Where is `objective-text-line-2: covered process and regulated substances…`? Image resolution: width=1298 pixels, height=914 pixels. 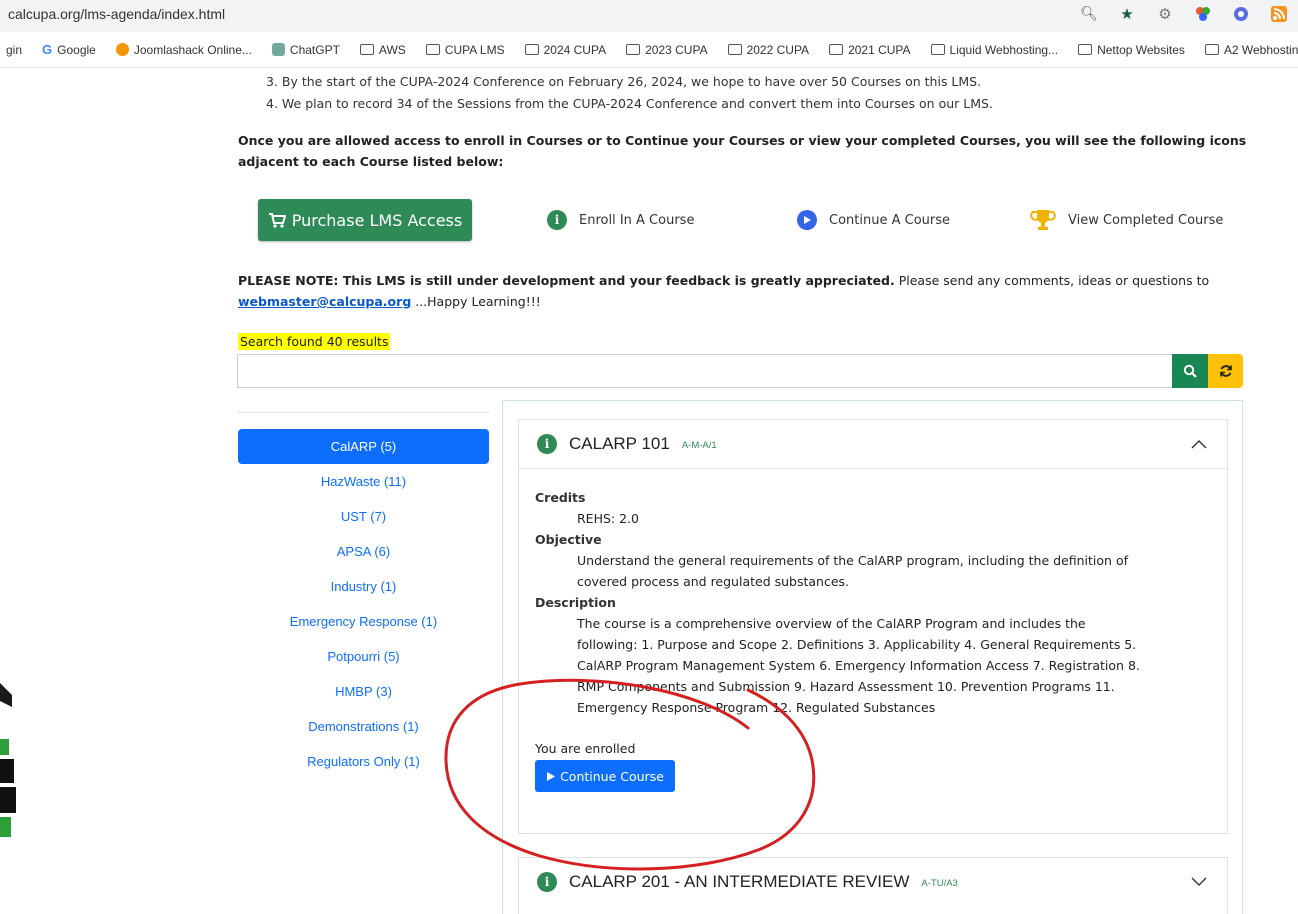
objective-text-line-2: covered process and regulated substances… is located at coordinates (713, 581).